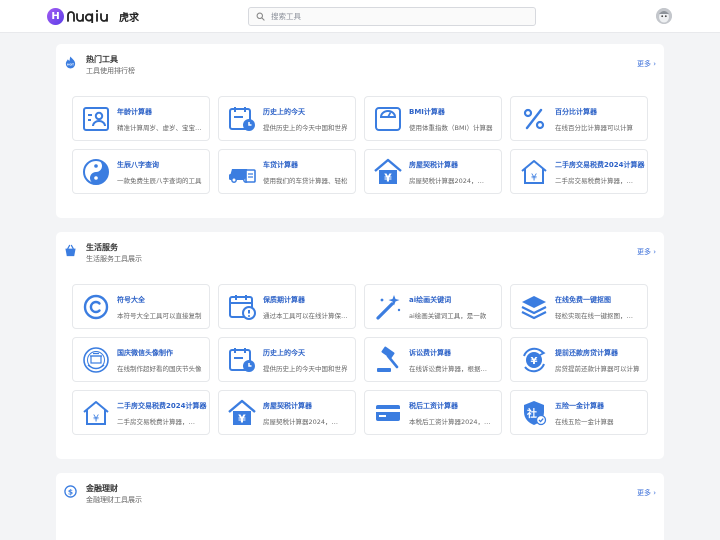  Describe the element at coordinates (597, 369) in the screenshot. I see `card-desc: 房贷提前还款计算器可以计算` at that location.